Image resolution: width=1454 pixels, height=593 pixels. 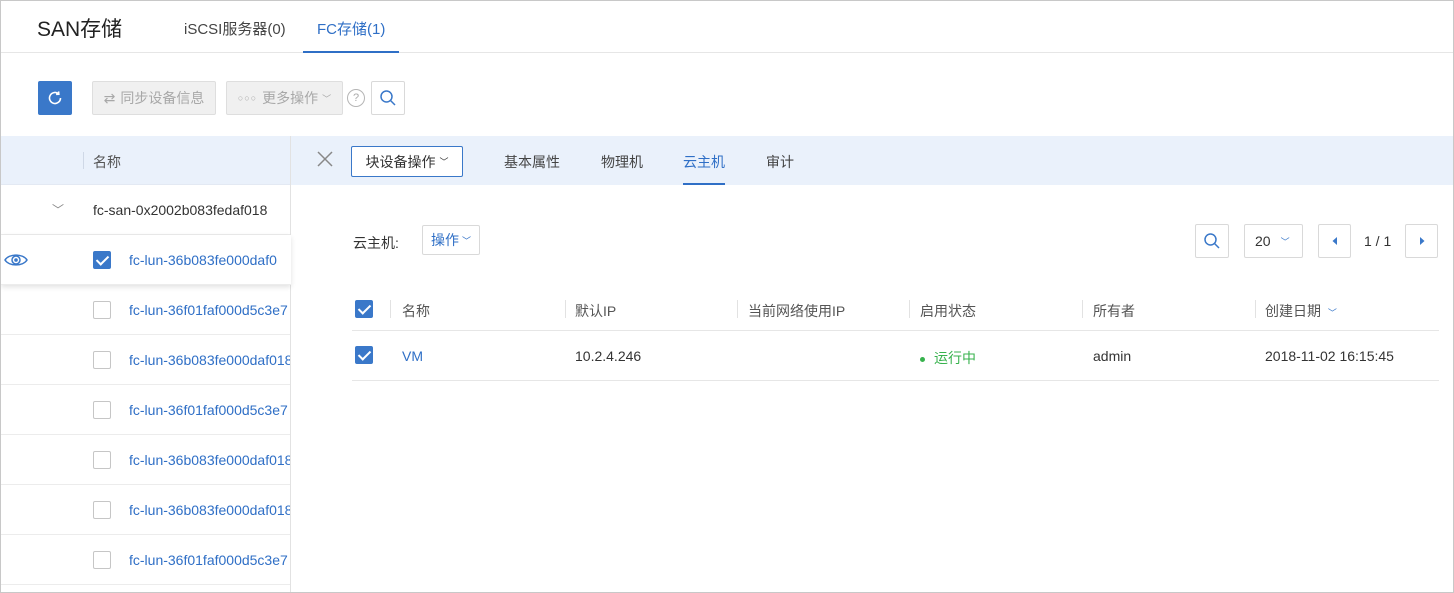 What do you see at coordinates (595, 311) in the screenshot?
I see `column-header-default-ip: 默认IP` at bounding box center [595, 311].